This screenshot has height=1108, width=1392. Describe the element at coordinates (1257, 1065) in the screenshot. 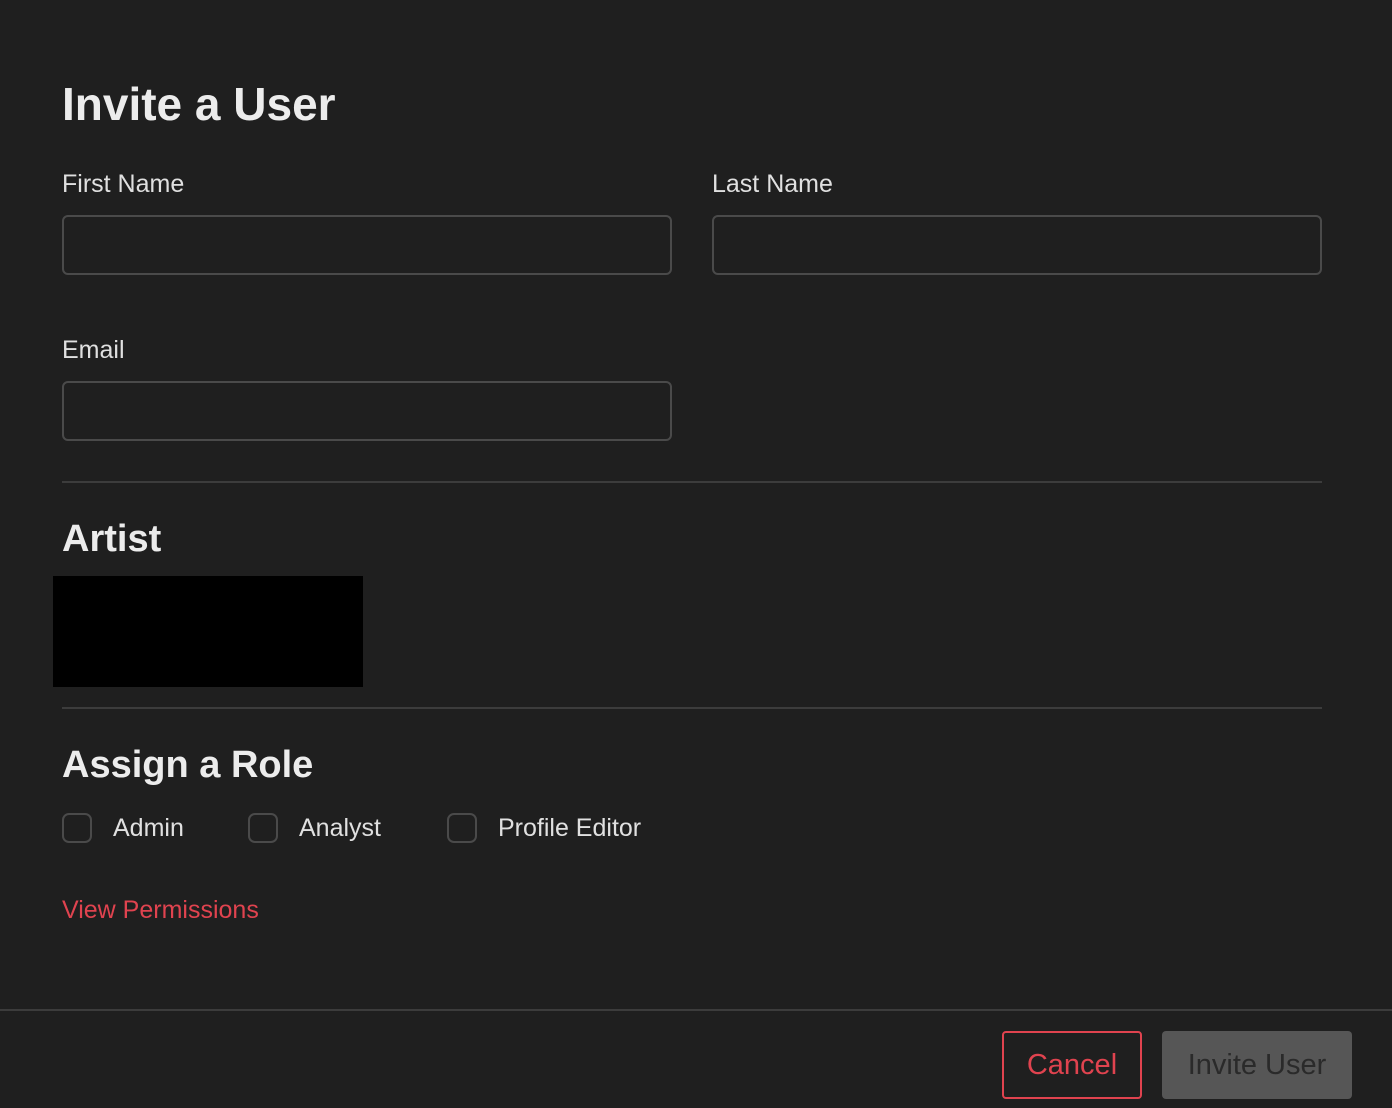

I see `invite-user-button: Invite User` at that location.